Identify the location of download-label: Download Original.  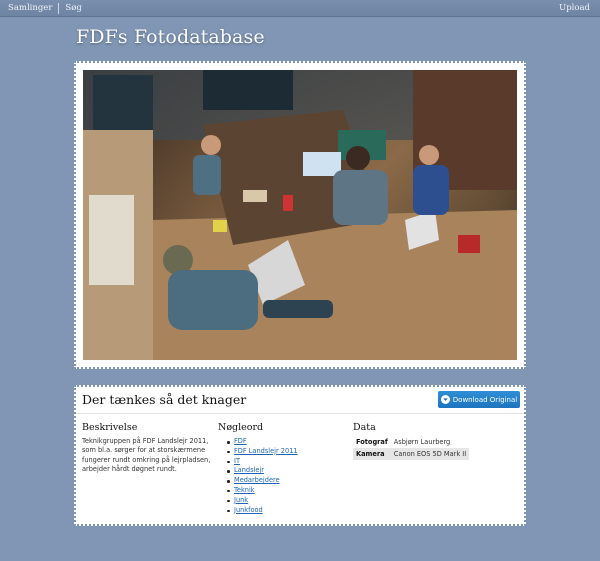
(485, 399).